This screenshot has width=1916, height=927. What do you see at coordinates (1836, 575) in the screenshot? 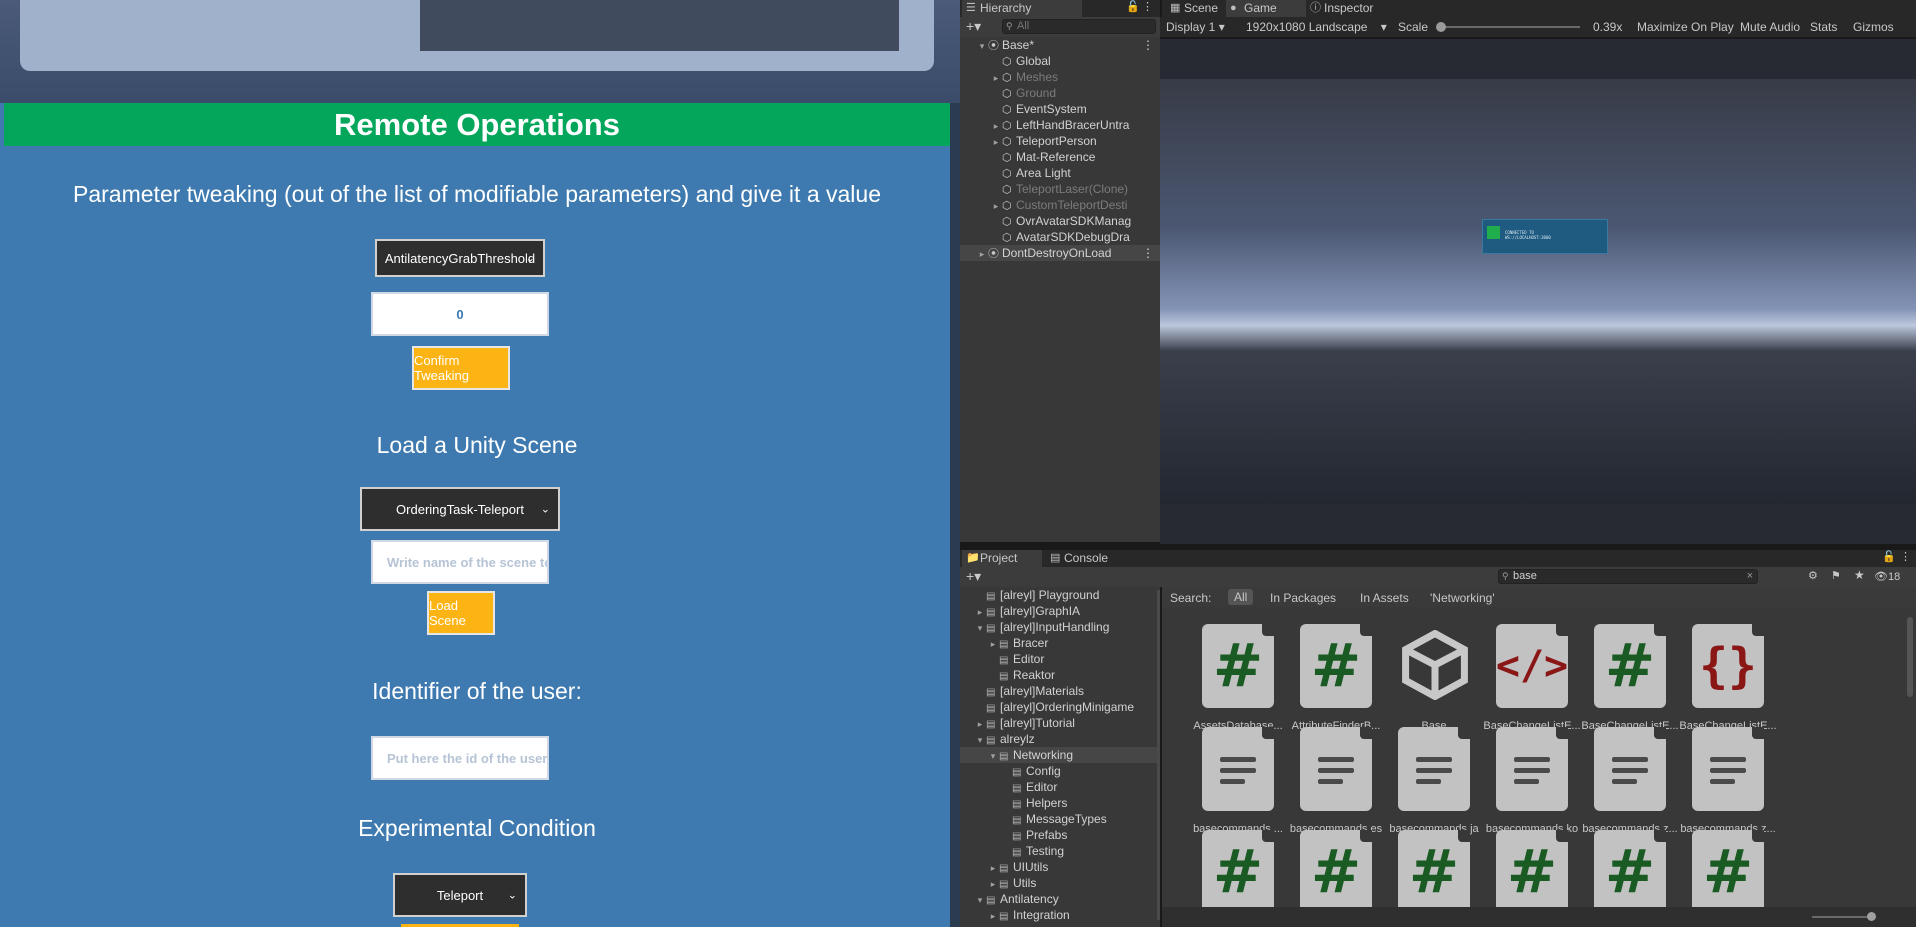
I see `label-filter-icon: ⚑` at bounding box center [1836, 575].